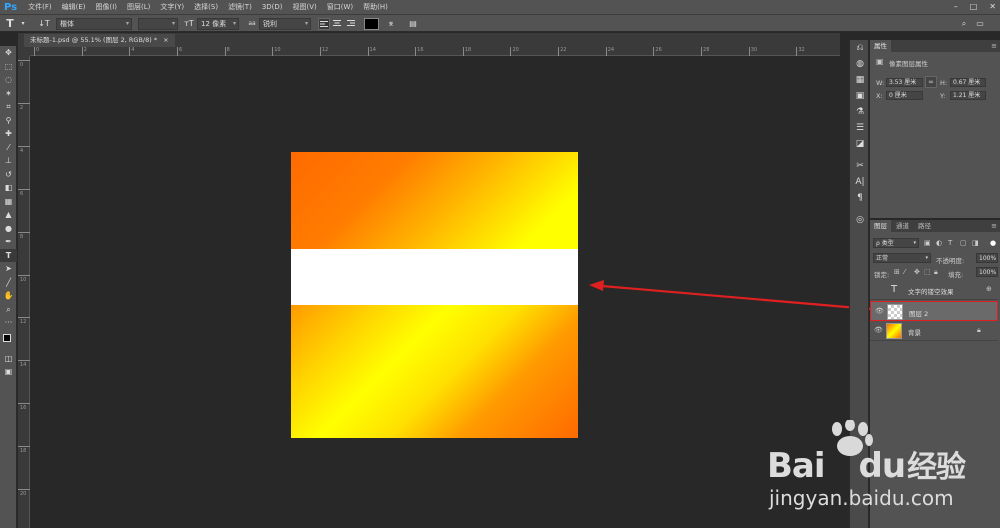 The image size is (1000, 528). Describe the element at coordinates (165, 40) in the screenshot. I see `close-tab-icon: ×` at that location.